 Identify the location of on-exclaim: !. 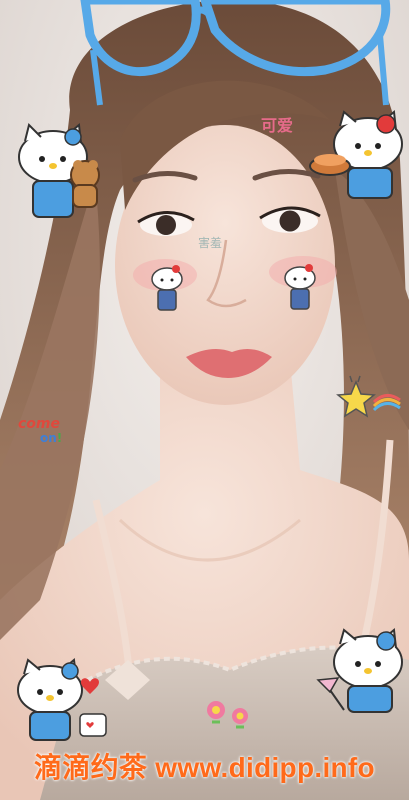
(59, 438).